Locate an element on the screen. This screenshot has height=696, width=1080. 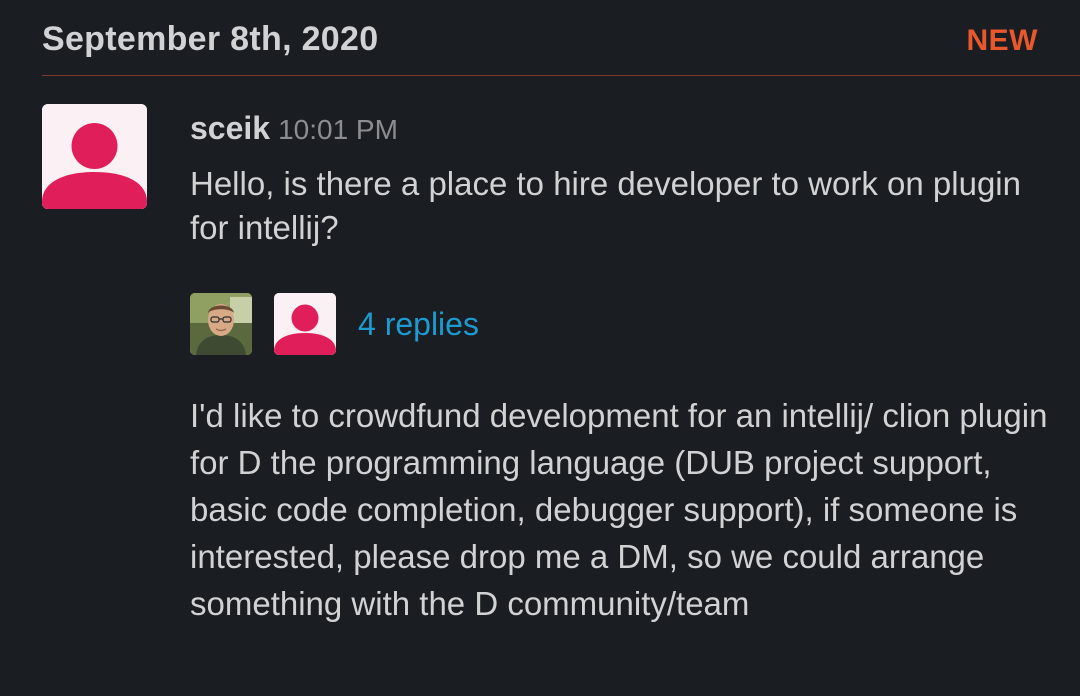
thread-participant-default-avatar is located at coordinates (305, 324).